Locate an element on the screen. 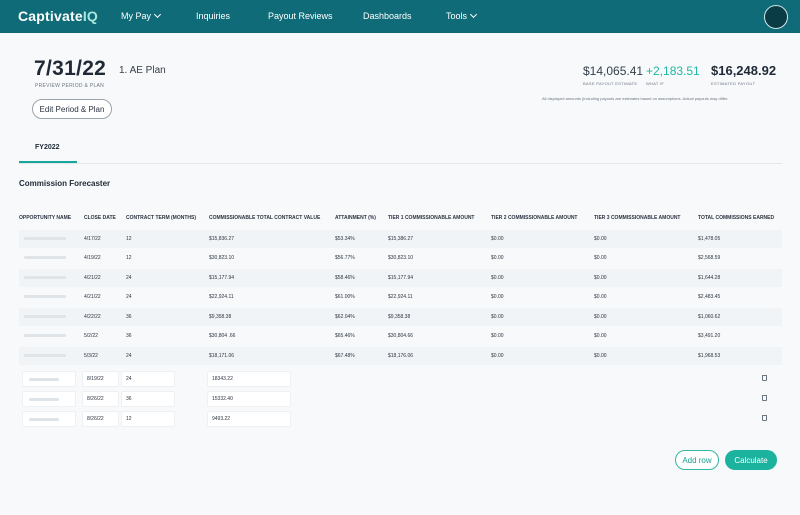  nav-dashboards: Dashboards is located at coordinates (387, 16).